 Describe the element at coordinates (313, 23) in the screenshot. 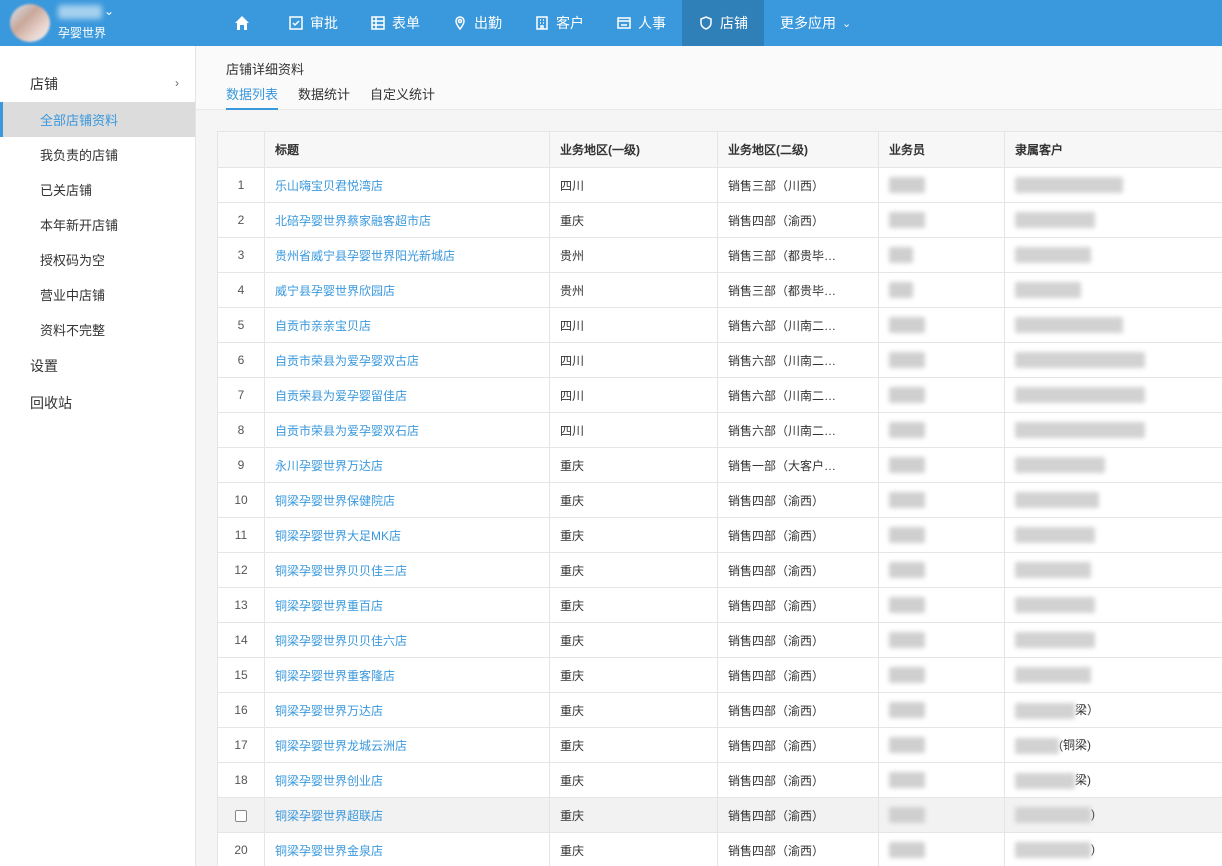

I see `nav-approval: 审批` at that location.